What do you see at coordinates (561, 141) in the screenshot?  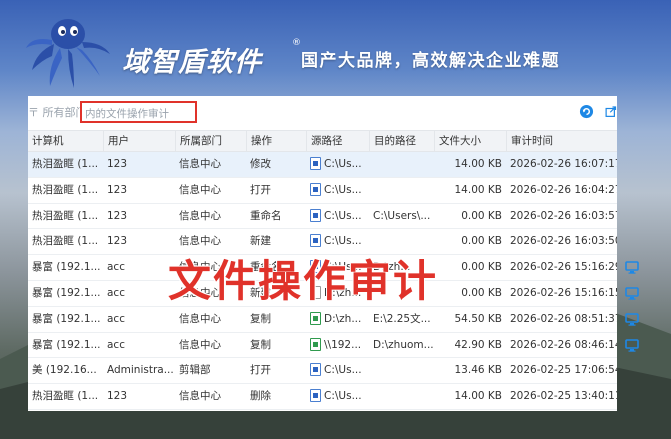 I see `col-audit-time: 审计时间` at bounding box center [561, 141].